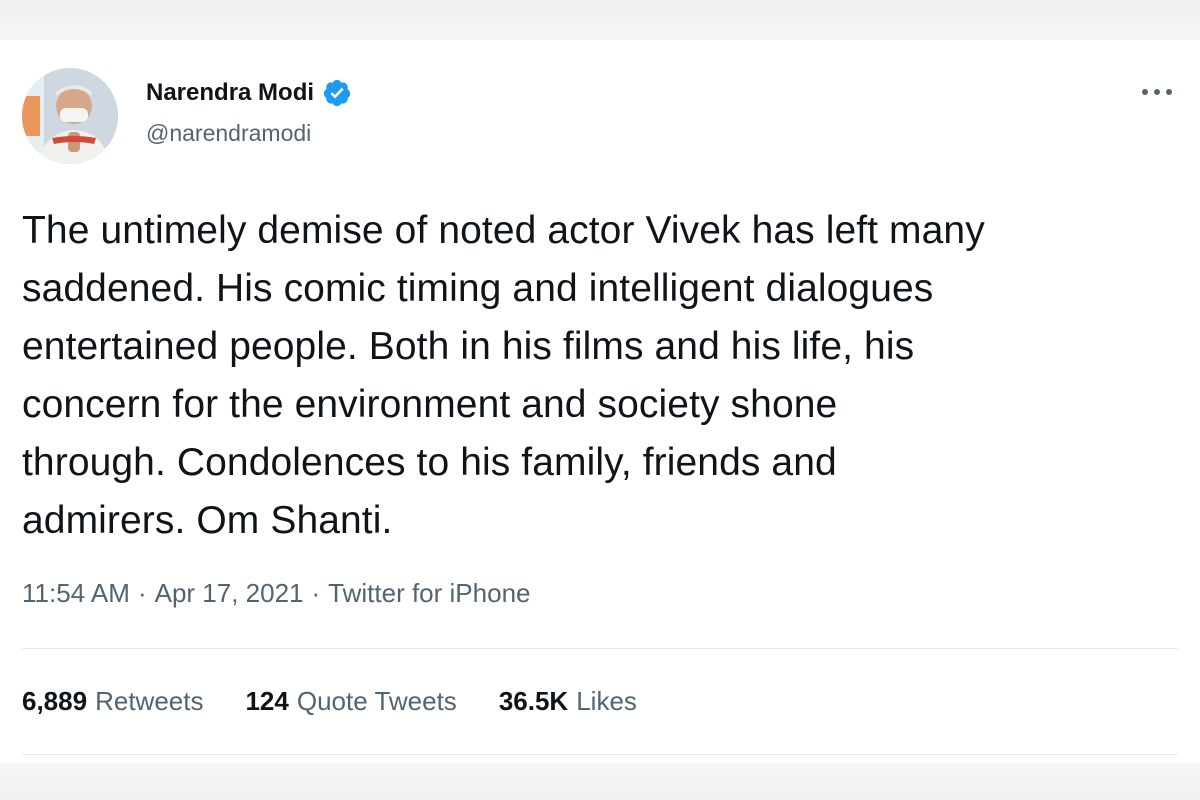  Describe the element at coordinates (76, 593) in the screenshot. I see `tweet-time: 11:54 AM` at that location.